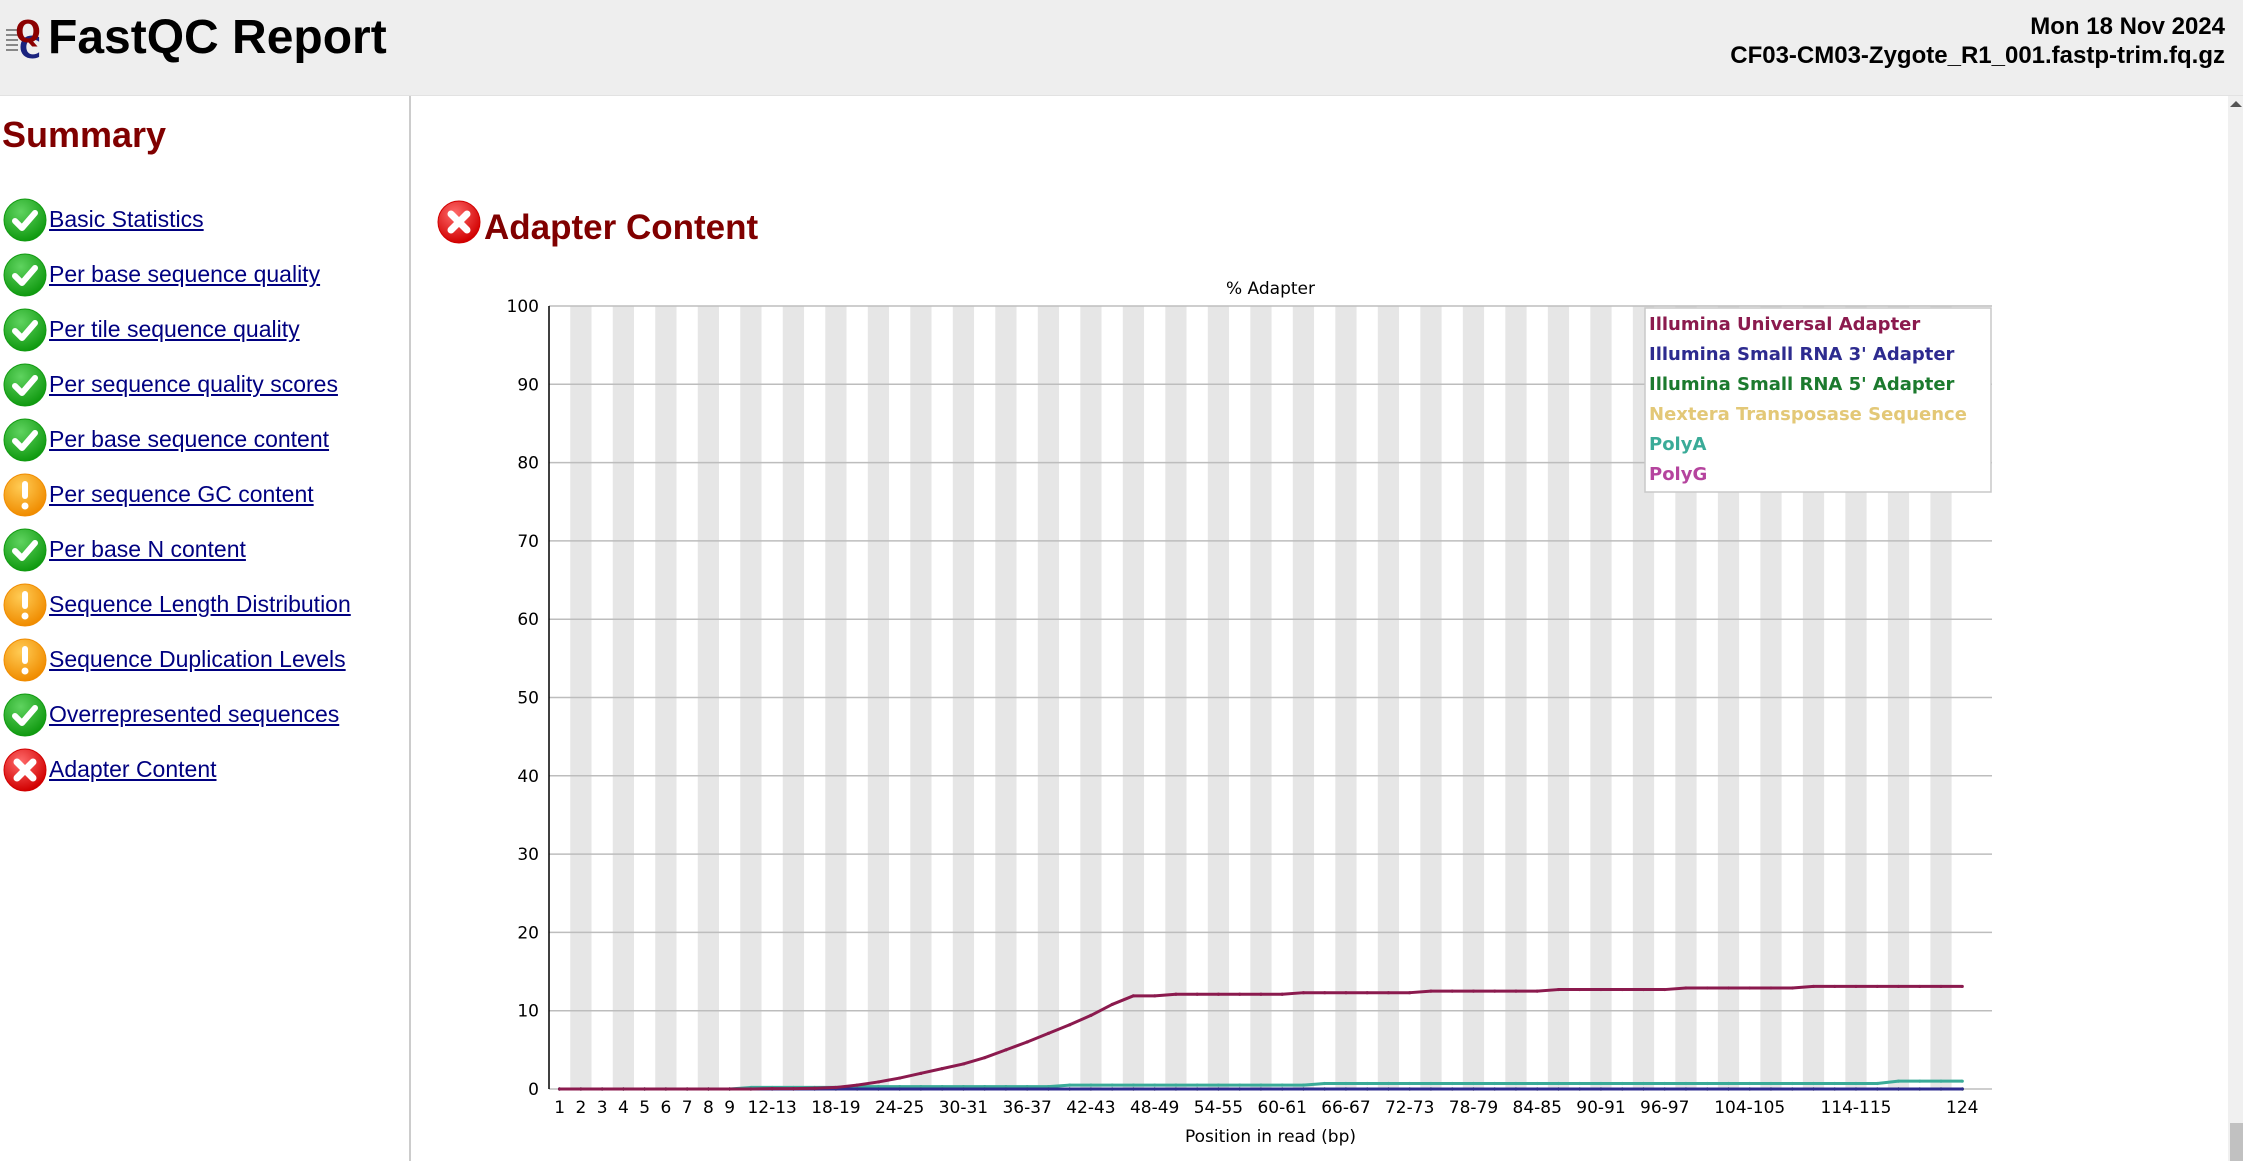 Image resolution: width=2243 pixels, height=1161 pixels. What do you see at coordinates (189, 439) in the screenshot?
I see `sidebar-link: Per base sequence content` at bounding box center [189, 439].